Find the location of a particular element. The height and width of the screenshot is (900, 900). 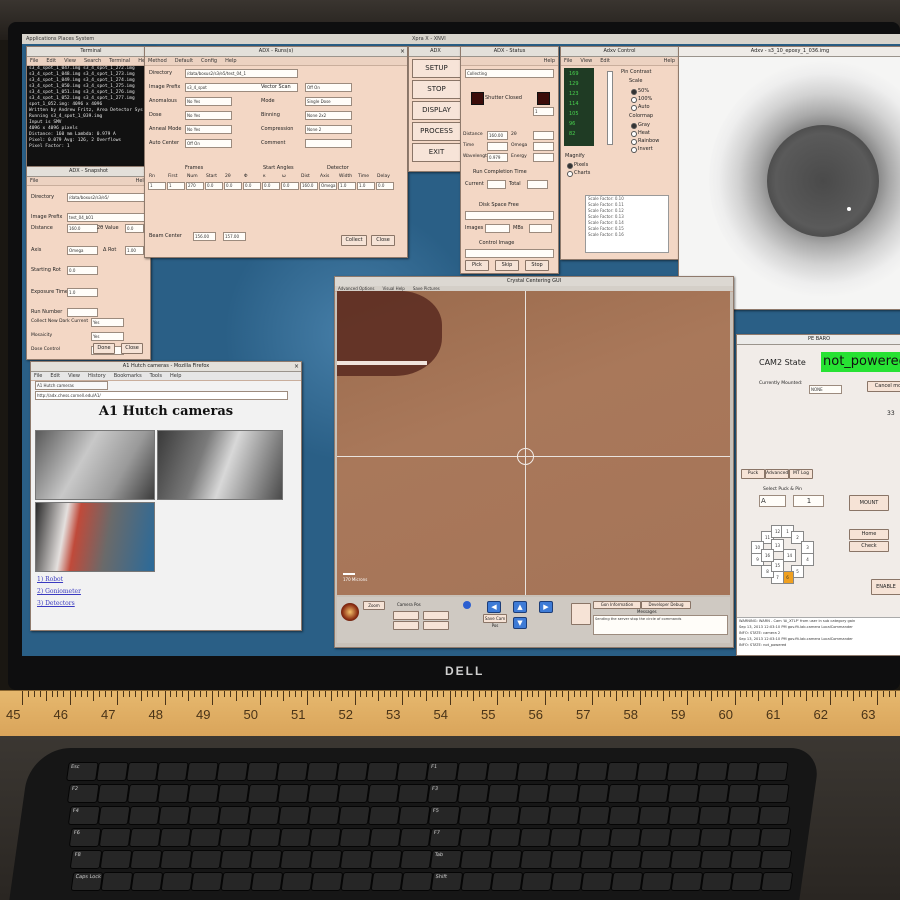

close-icon: × is located at coordinates (296, 366).